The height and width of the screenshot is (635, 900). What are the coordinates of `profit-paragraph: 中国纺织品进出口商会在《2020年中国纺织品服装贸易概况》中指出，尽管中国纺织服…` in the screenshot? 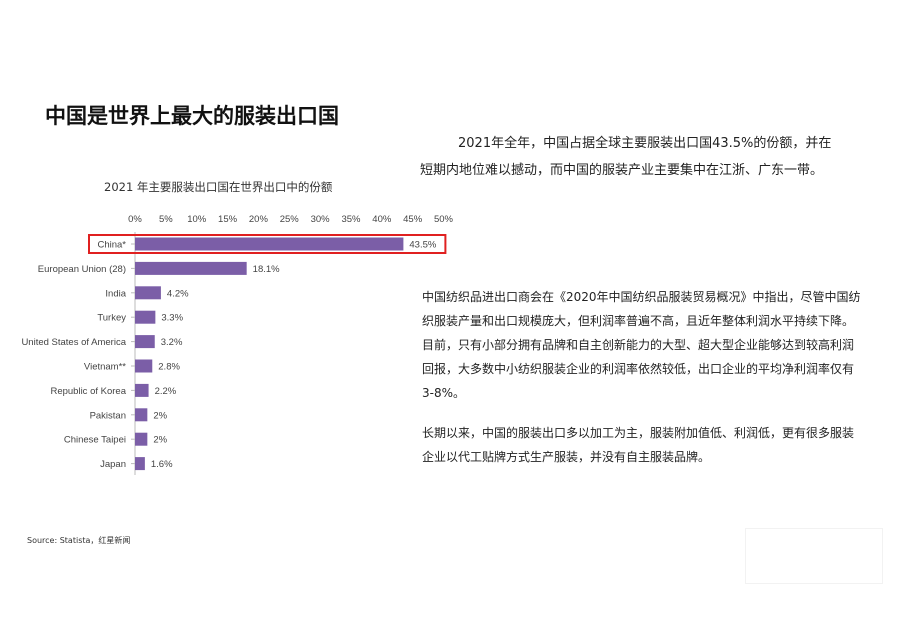 It's located at (641, 345).